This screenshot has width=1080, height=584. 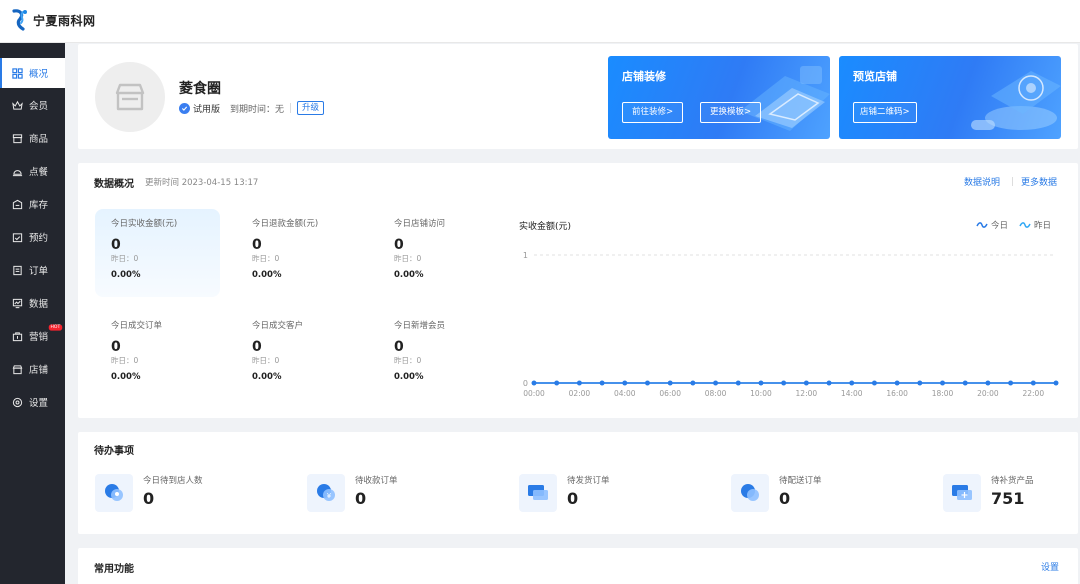 What do you see at coordinates (55, 327) in the screenshot?
I see `hot-badge: HOT` at bounding box center [55, 327].